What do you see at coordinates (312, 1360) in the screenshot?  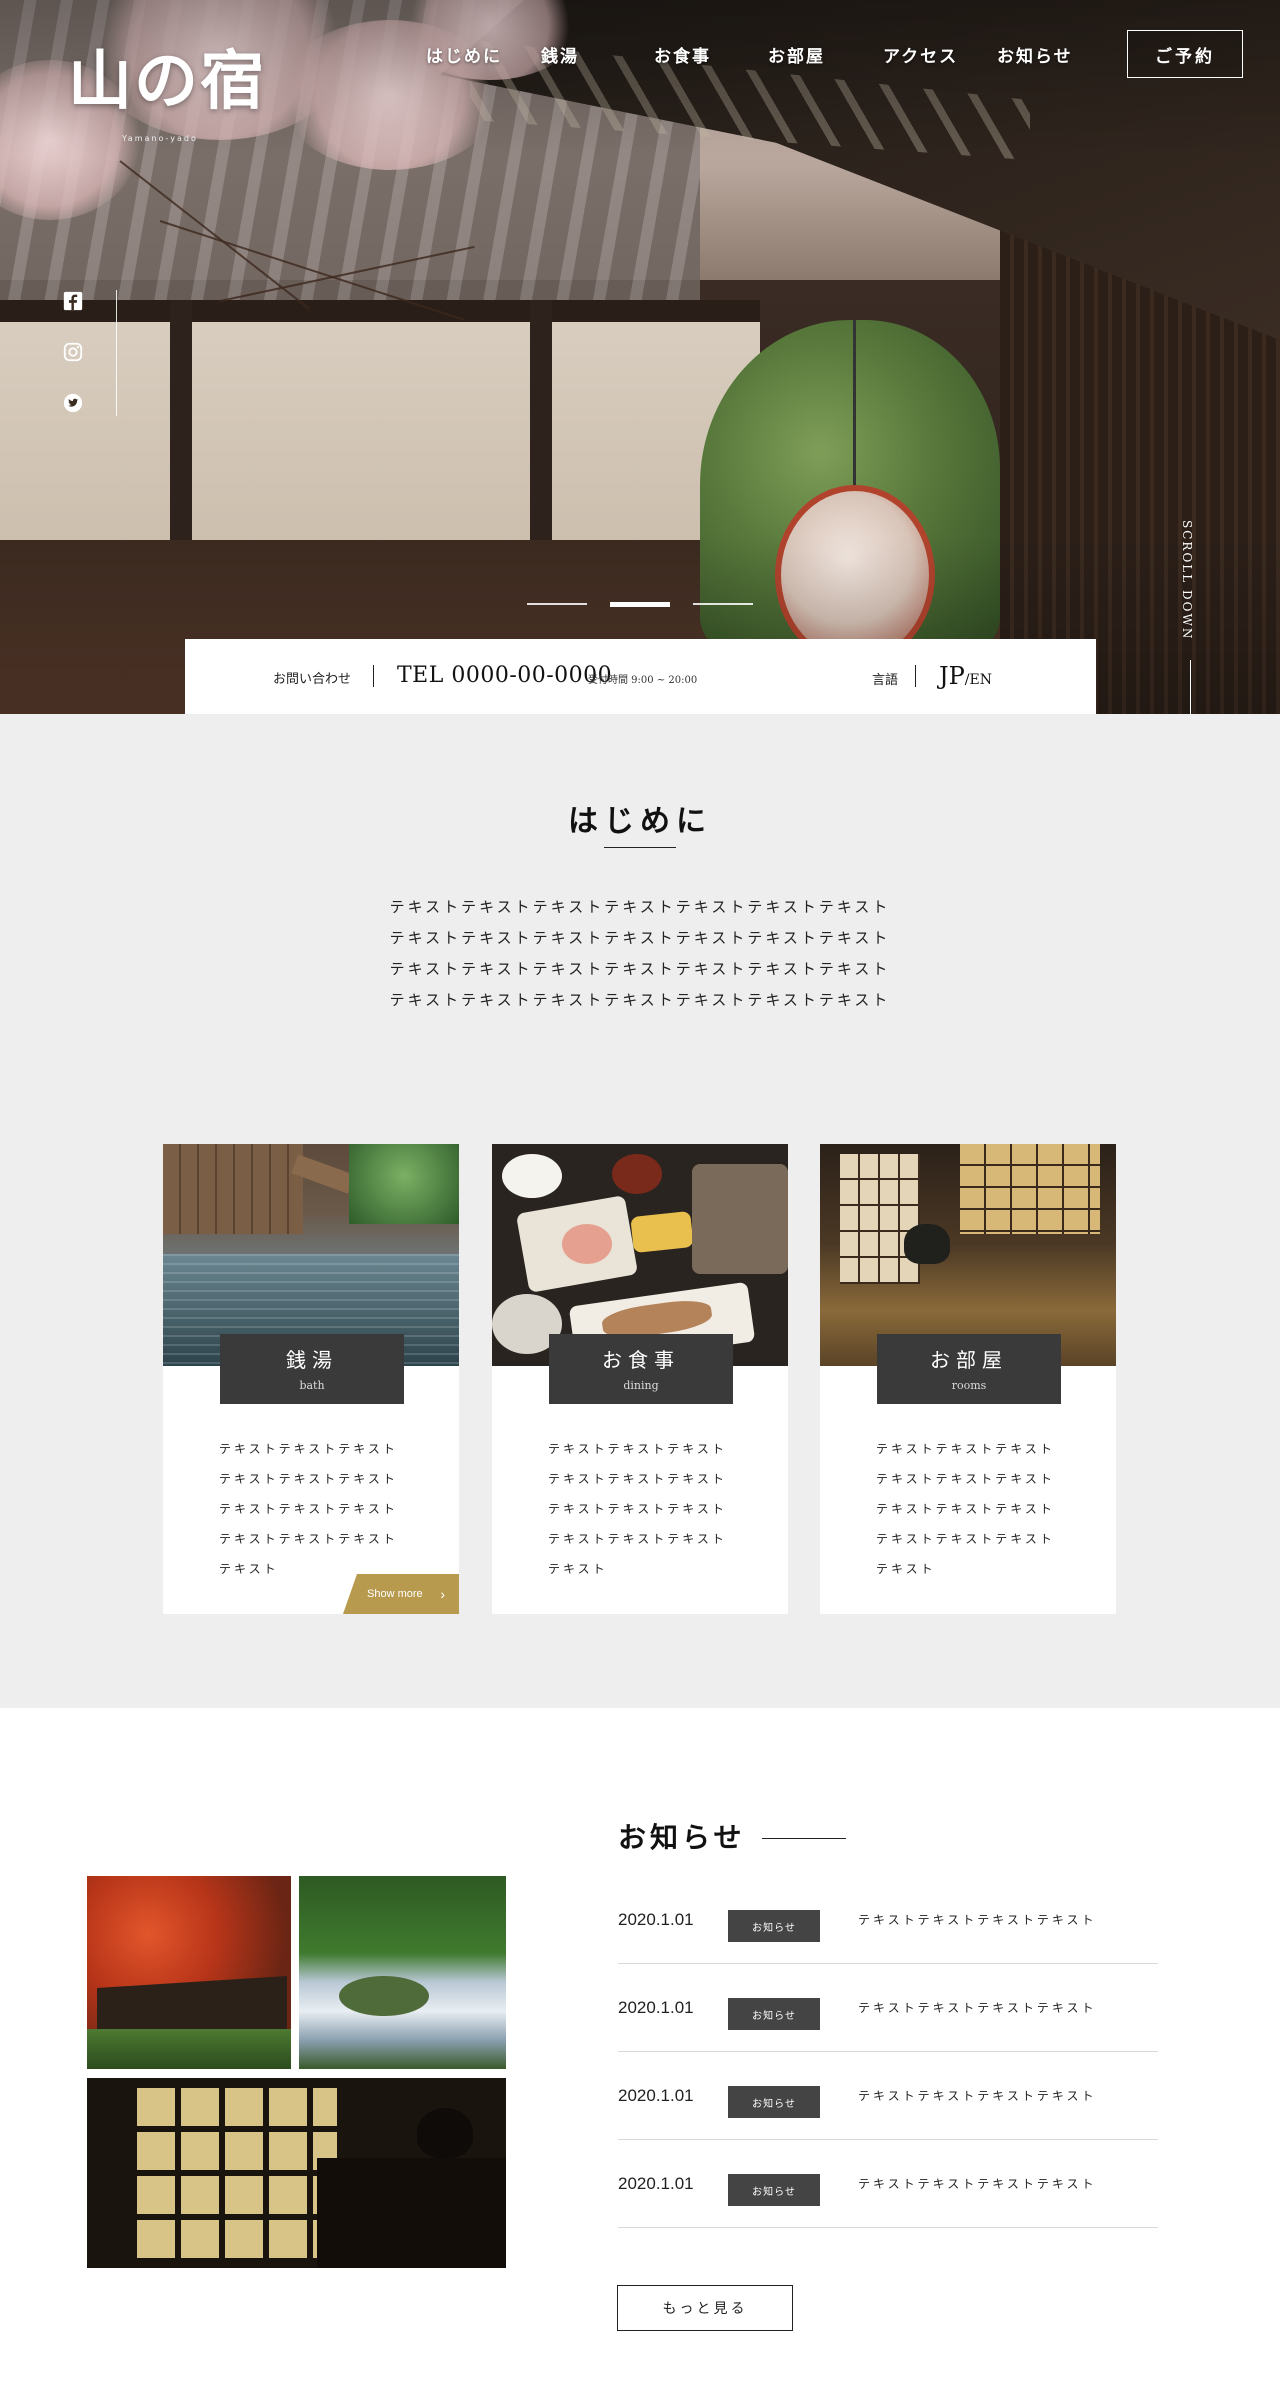 I see `card-bath-title: 銭湯` at bounding box center [312, 1360].